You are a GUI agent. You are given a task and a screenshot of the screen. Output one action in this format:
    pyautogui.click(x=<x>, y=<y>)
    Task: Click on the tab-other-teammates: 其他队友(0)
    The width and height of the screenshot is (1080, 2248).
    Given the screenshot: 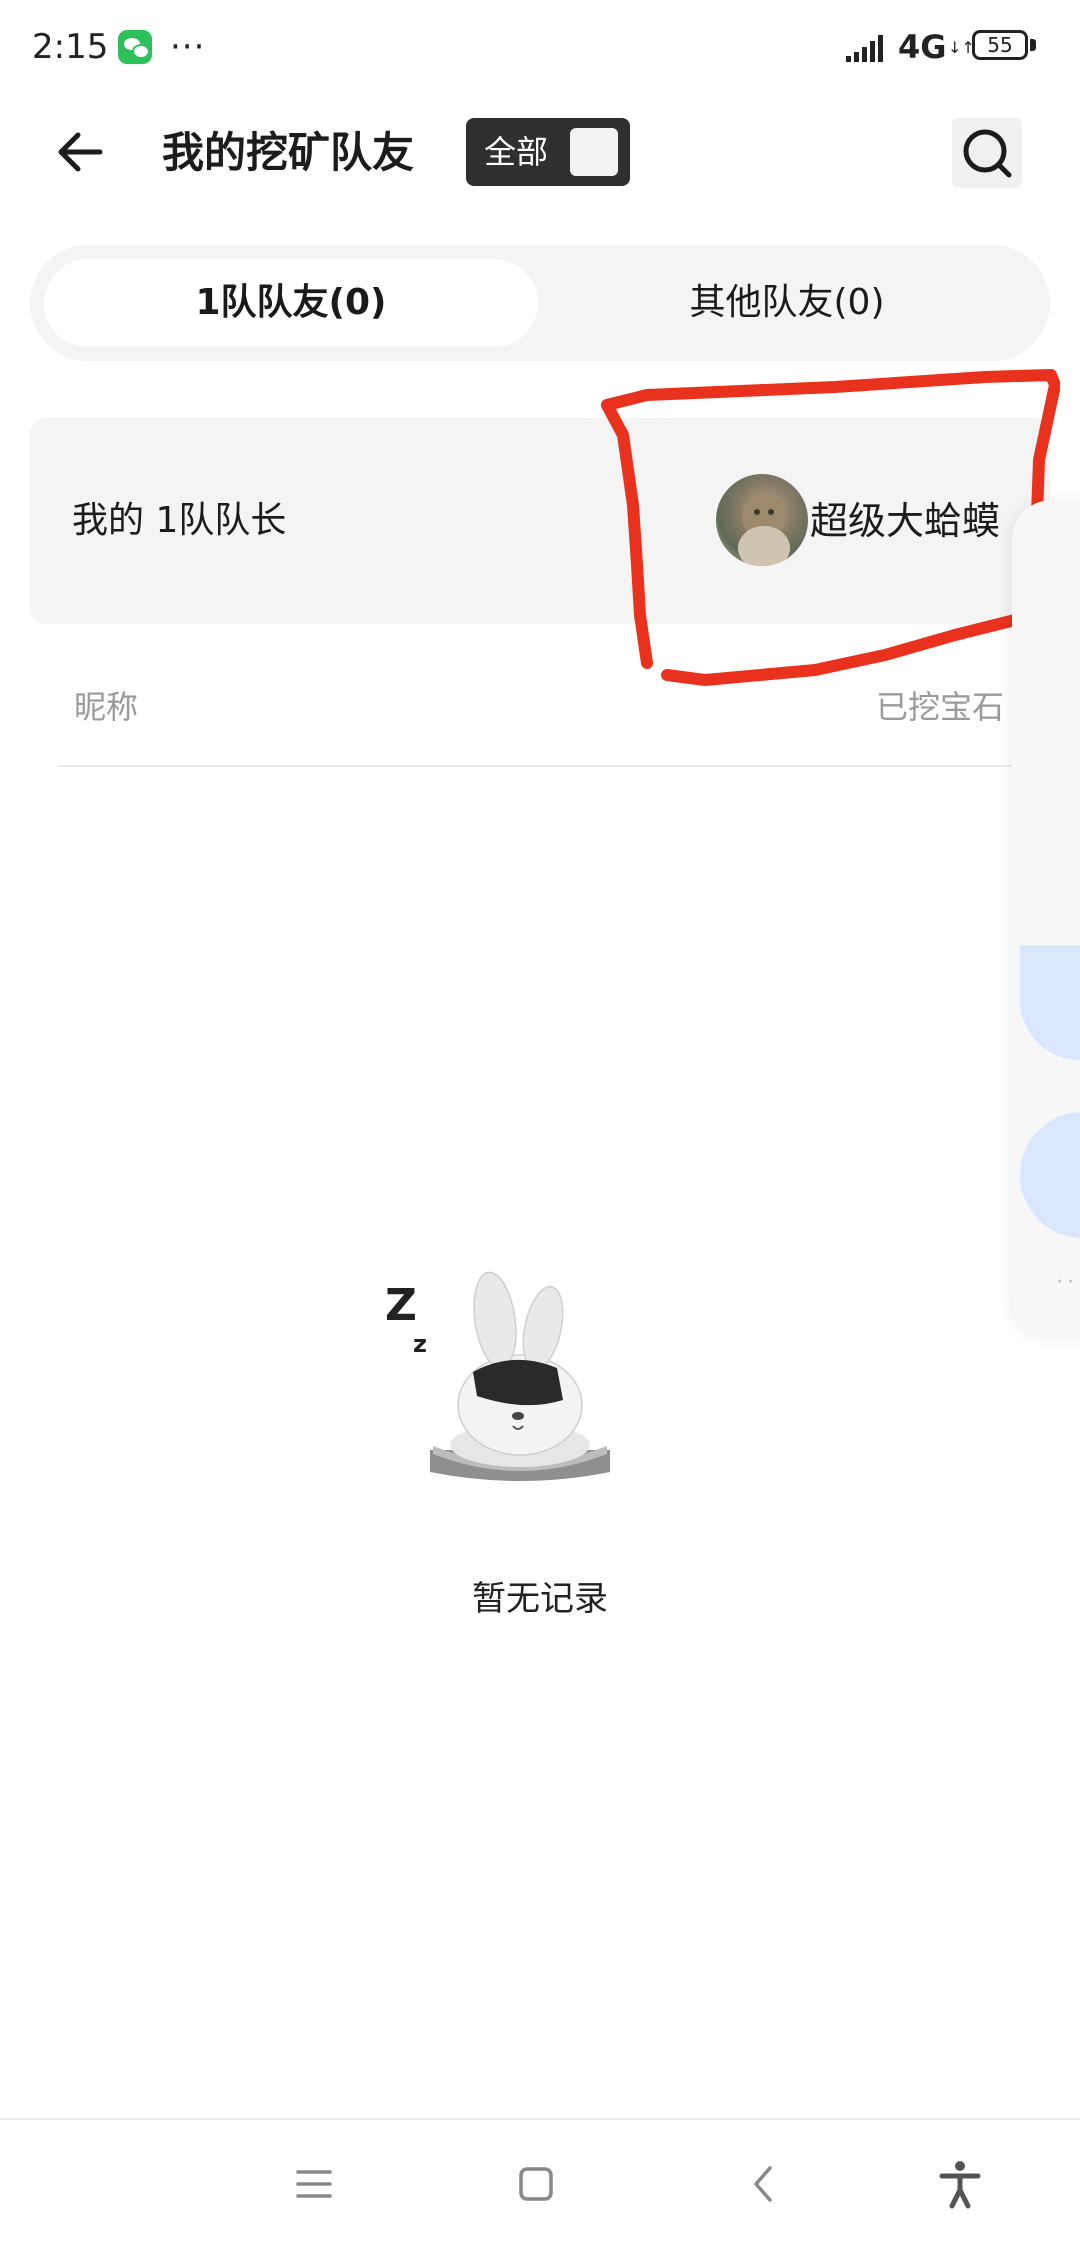 What is the action you would take?
    pyautogui.click(x=787, y=303)
    